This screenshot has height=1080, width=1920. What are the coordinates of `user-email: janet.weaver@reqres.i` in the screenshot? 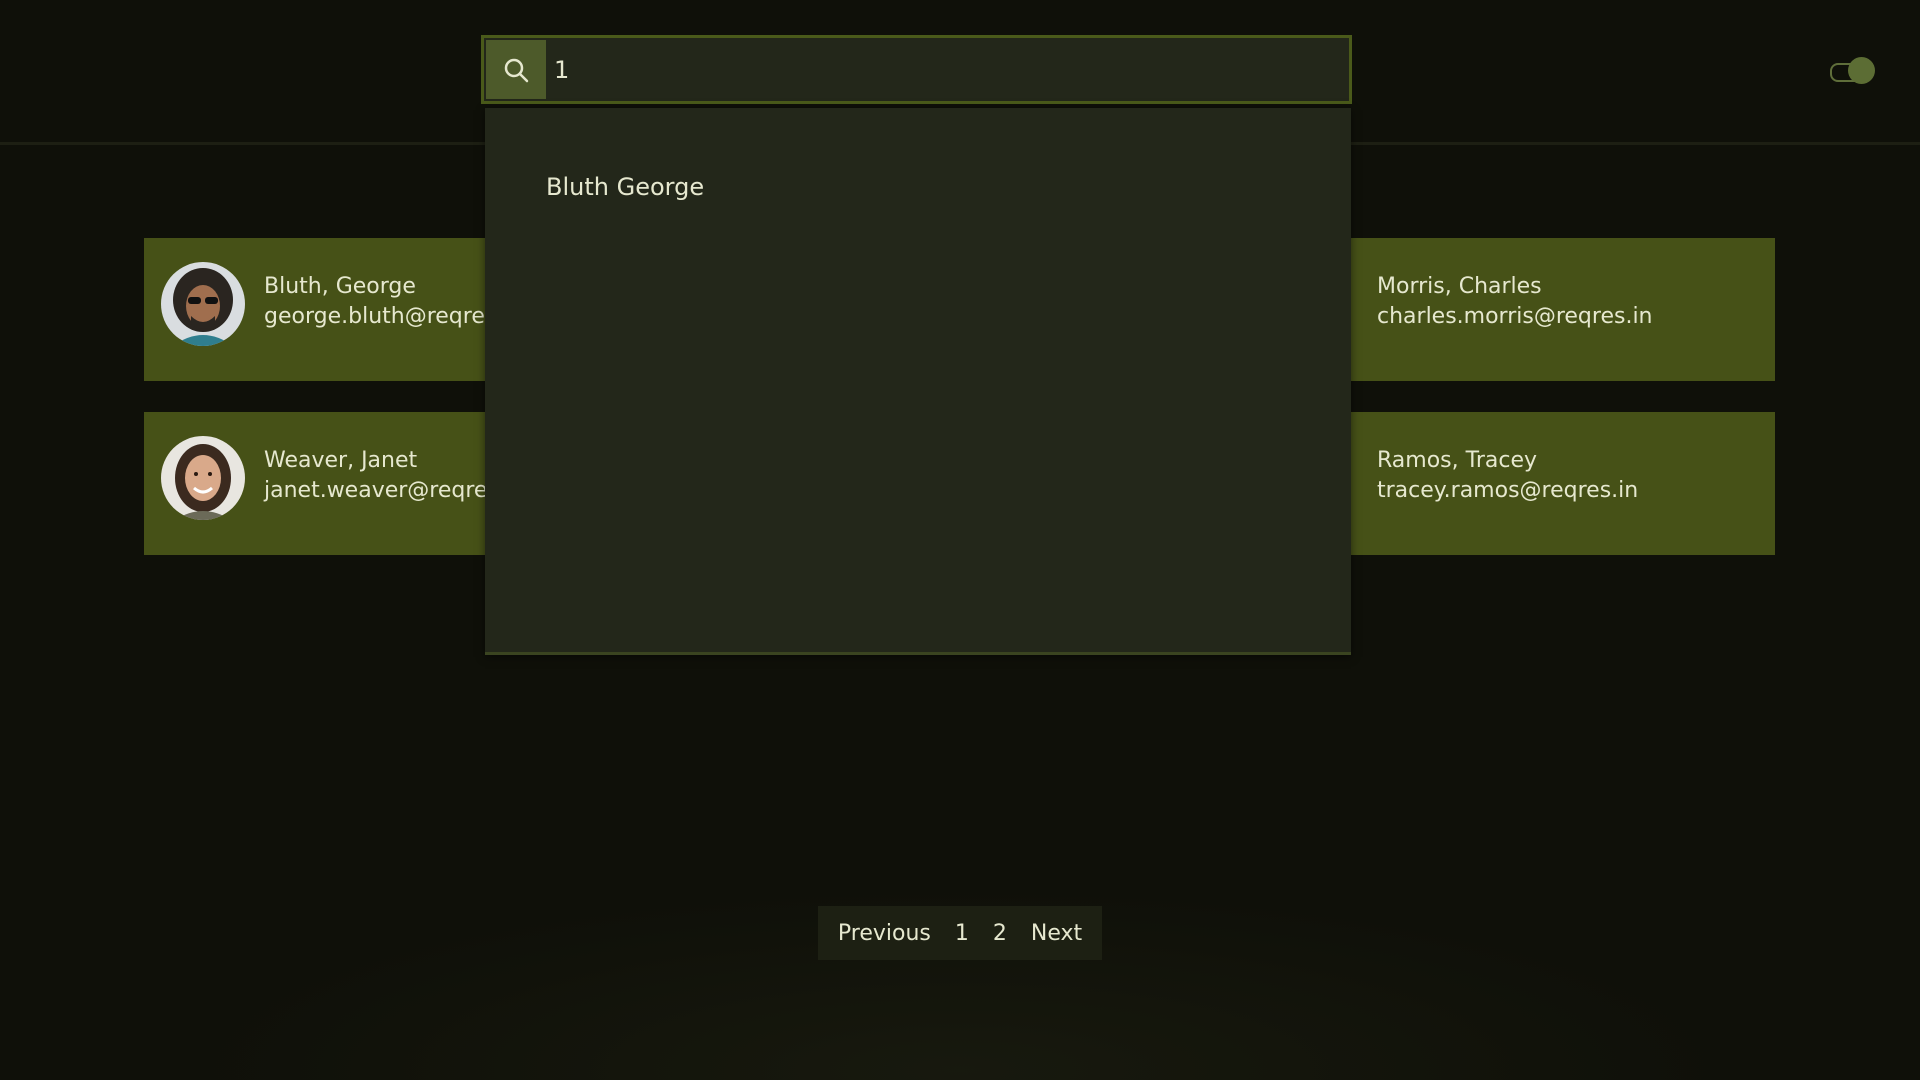 It's located at (388, 490).